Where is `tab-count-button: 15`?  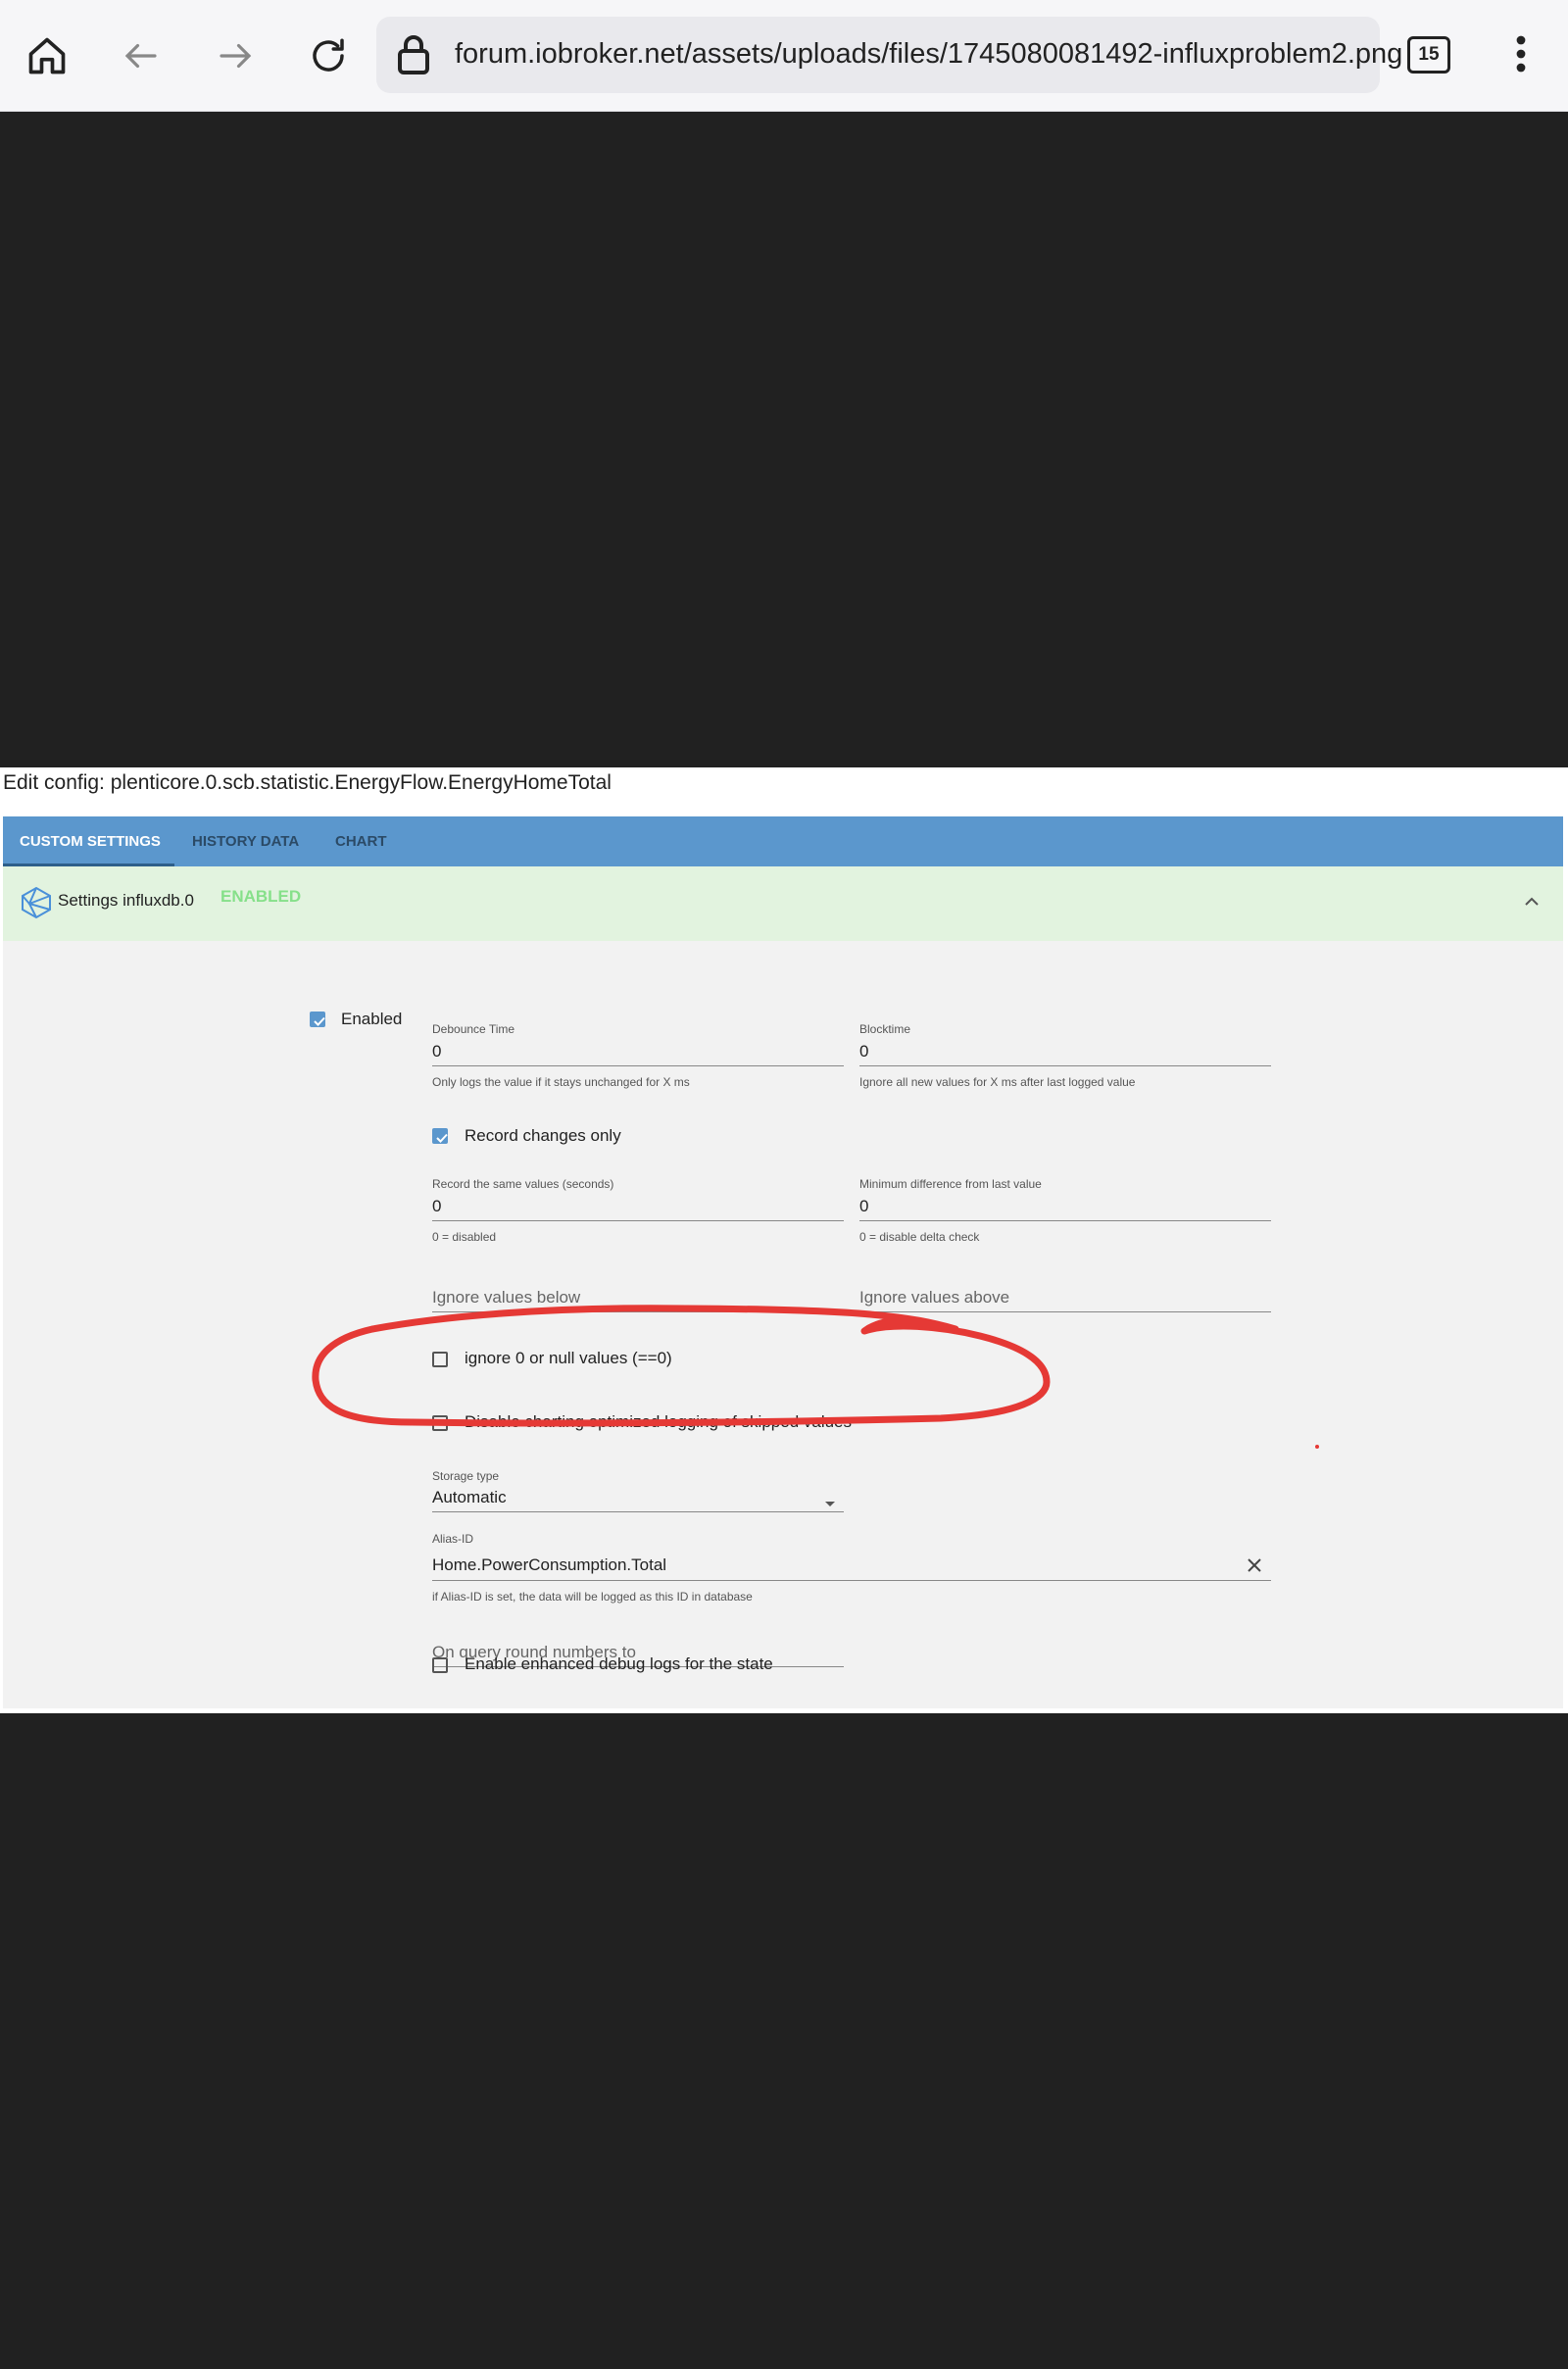 tab-count-button: 15 is located at coordinates (1428, 55).